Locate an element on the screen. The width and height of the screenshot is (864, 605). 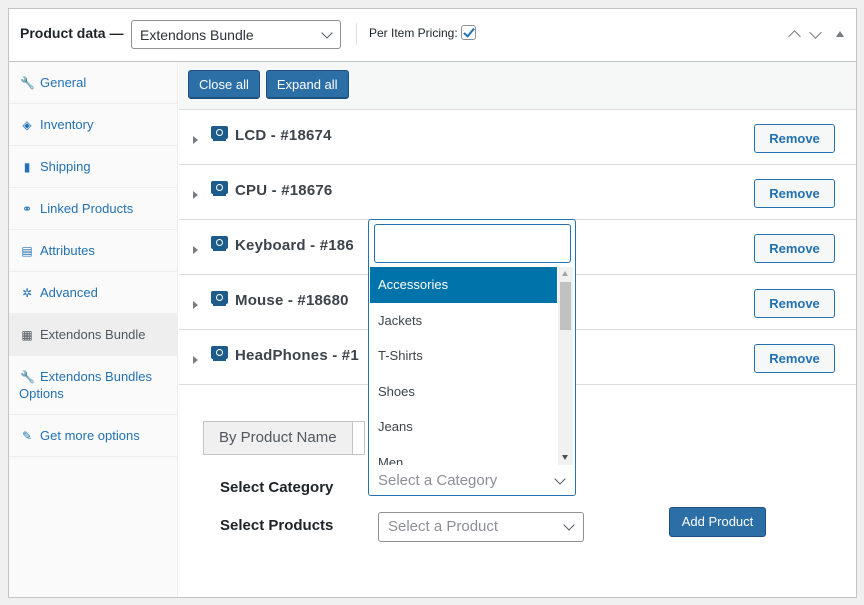
product-select: Select a Product is located at coordinates (481, 527).